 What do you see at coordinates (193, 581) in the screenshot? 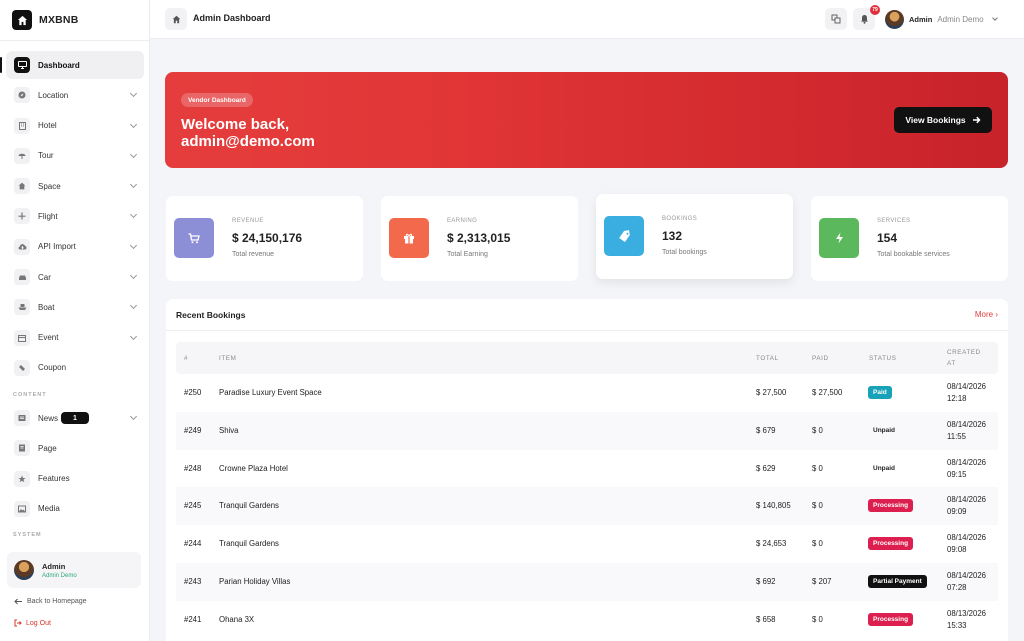
I see `booking-id: #243` at bounding box center [193, 581].